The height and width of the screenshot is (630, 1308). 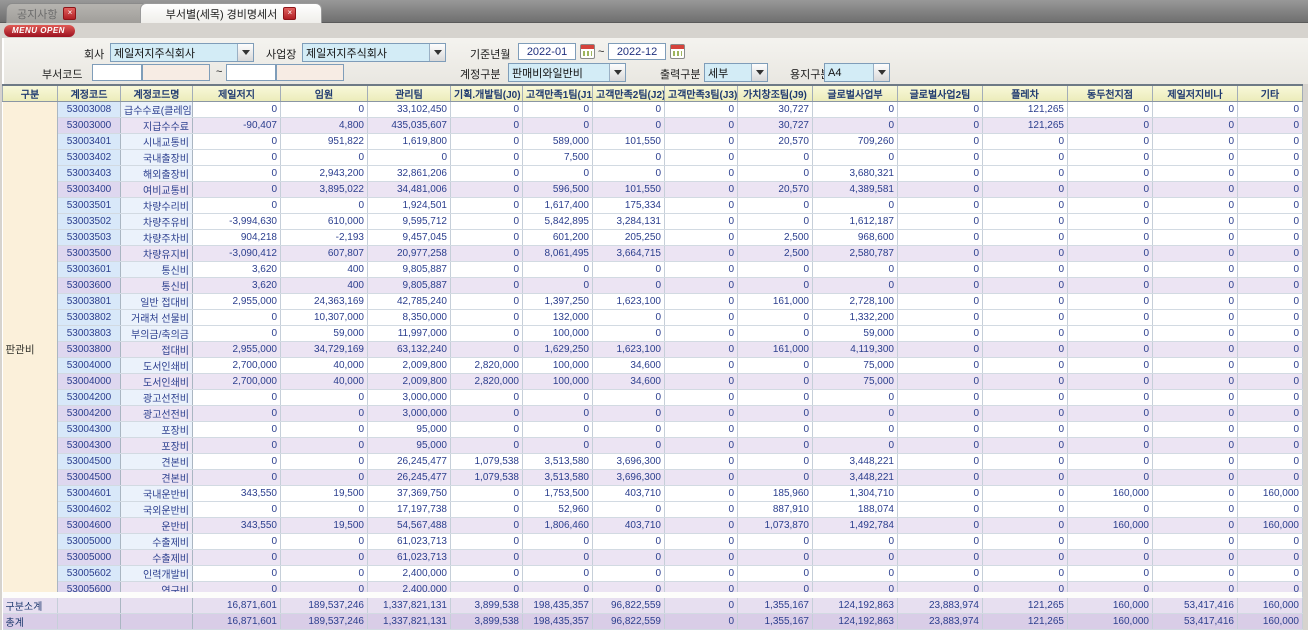 I want to click on amount-cell: 20,570, so click(x=775, y=141).